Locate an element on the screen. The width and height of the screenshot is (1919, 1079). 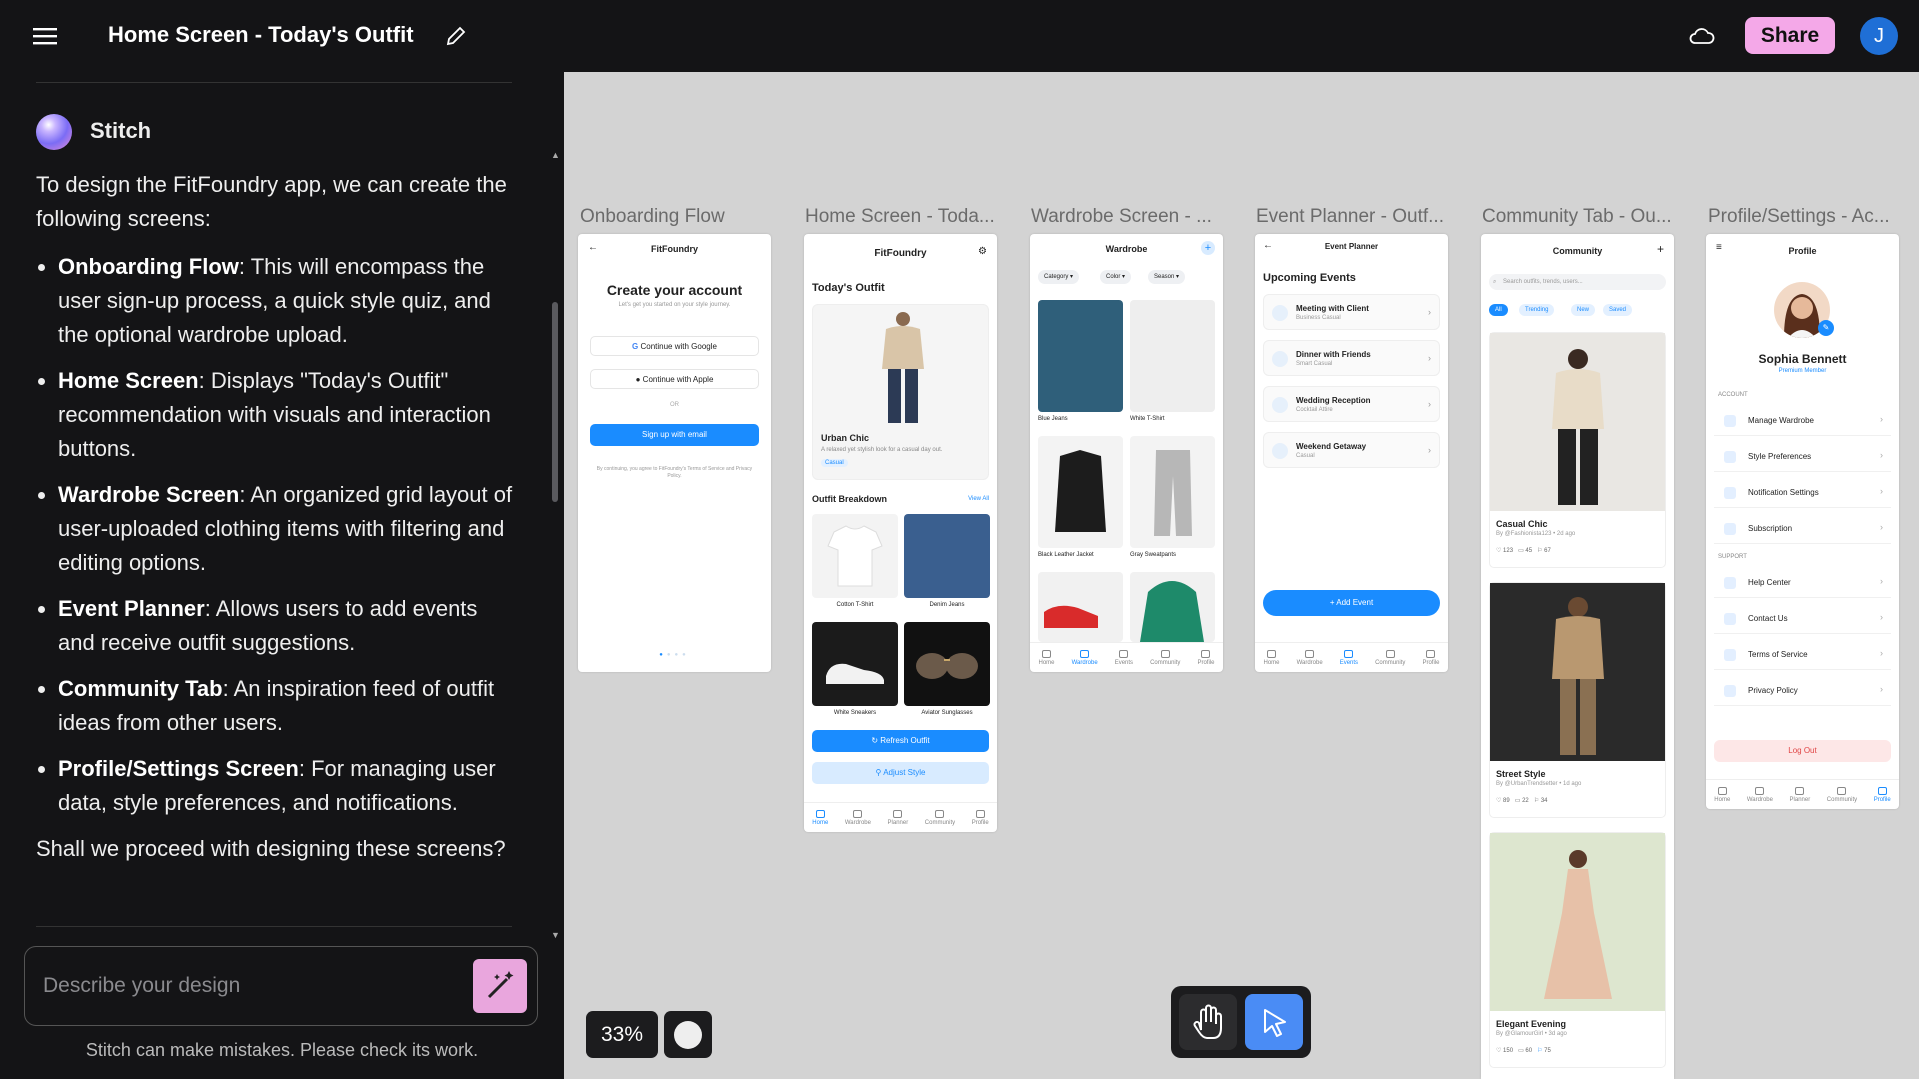
item-label: Blue Jeans is located at coordinates (1053, 419).